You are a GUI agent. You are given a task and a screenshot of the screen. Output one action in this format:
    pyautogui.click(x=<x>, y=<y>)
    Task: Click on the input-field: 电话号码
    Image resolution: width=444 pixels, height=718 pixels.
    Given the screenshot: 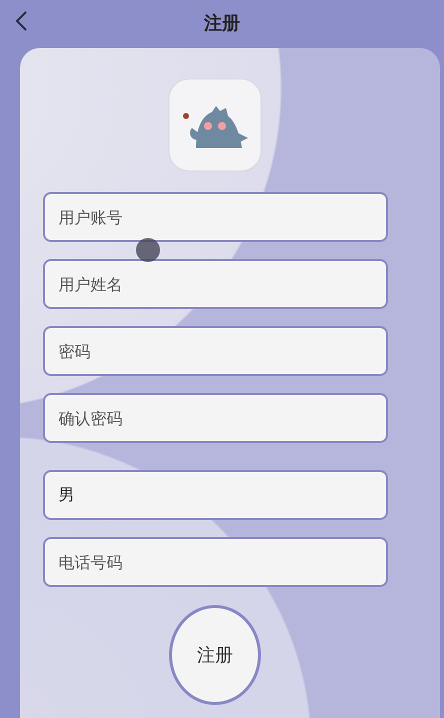 What is the action you would take?
    pyautogui.click(x=215, y=562)
    